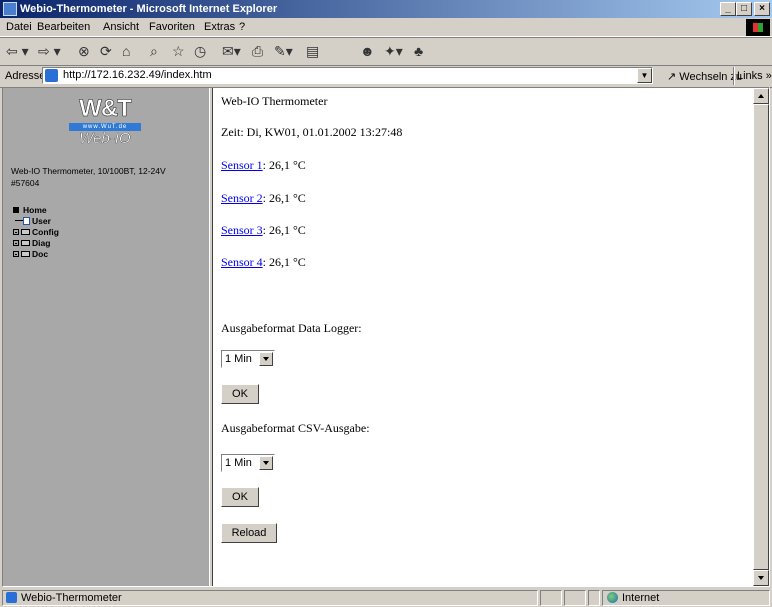  I want to click on navigation-tree: Home User Config Diag Doc, so click(36, 232).